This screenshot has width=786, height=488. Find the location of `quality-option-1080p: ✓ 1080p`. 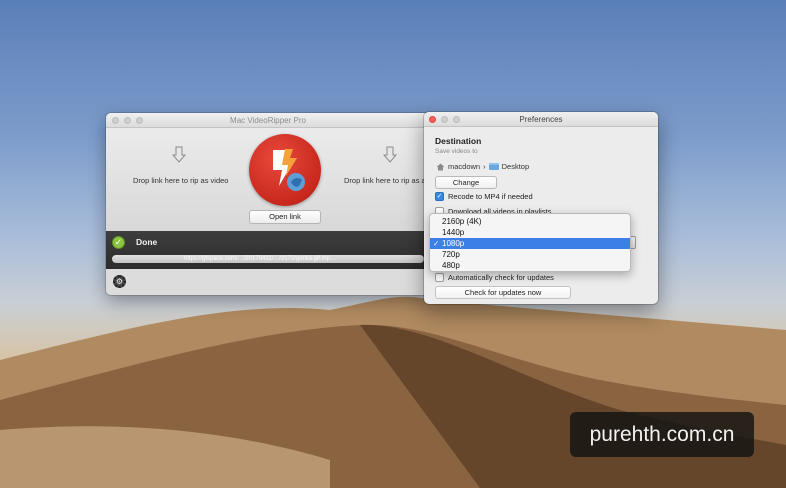

quality-option-1080p: ✓ 1080p is located at coordinates (530, 243).